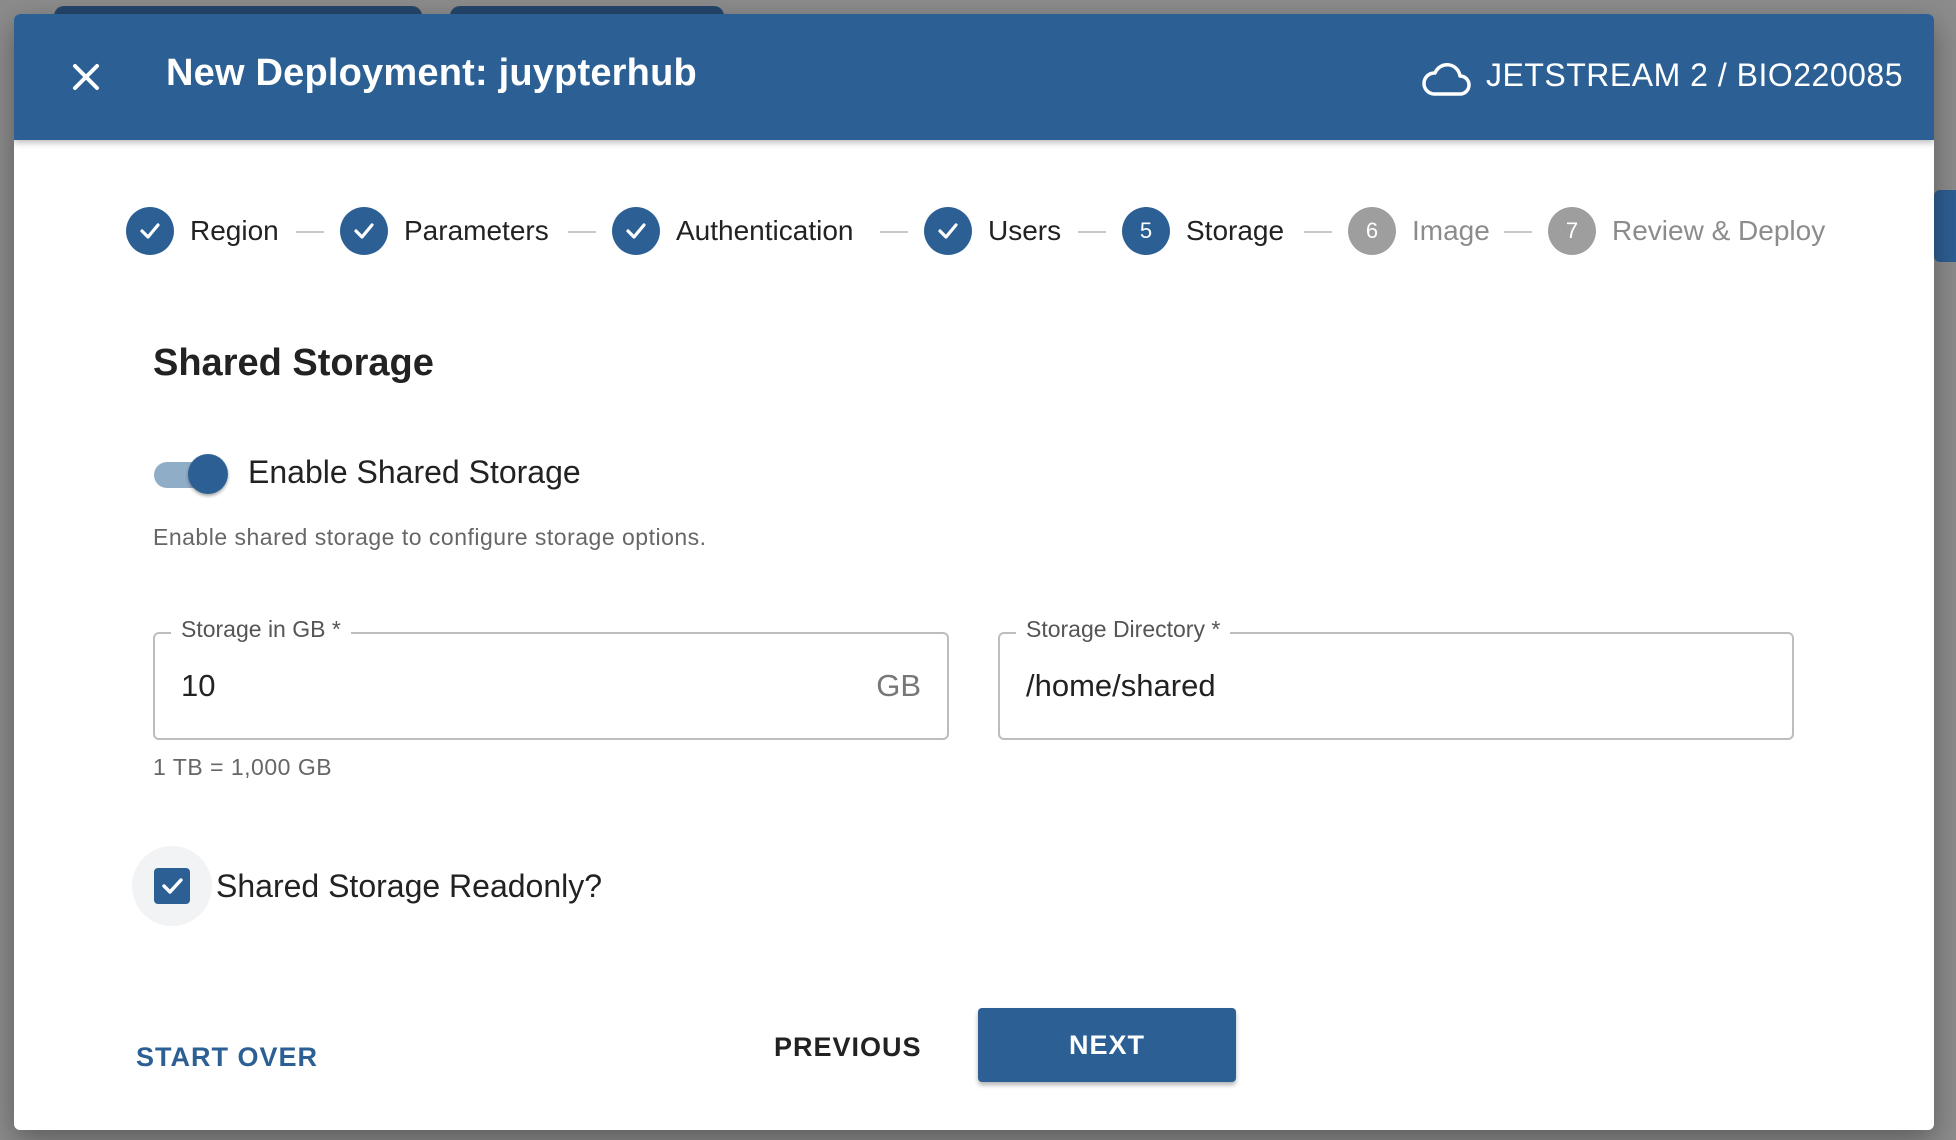  What do you see at coordinates (898, 685) in the screenshot?
I see `field-suffix: GB` at bounding box center [898, 685].